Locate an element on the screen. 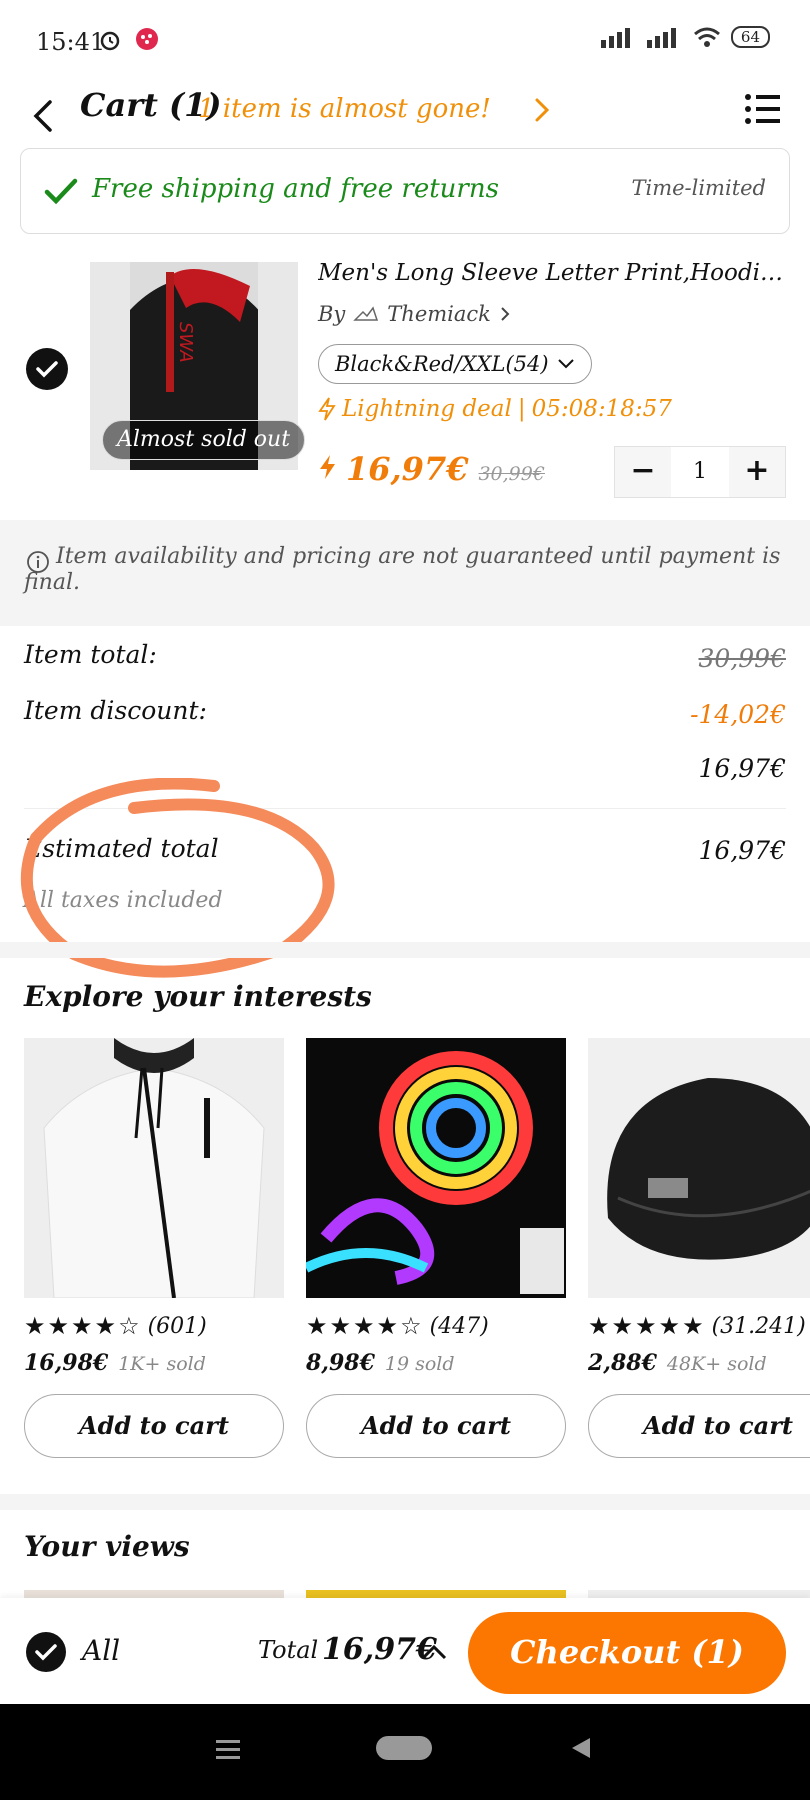 The width and height of the screenshot is (810, 1800). review-count: (447) is located at coordinates (459, 1326).